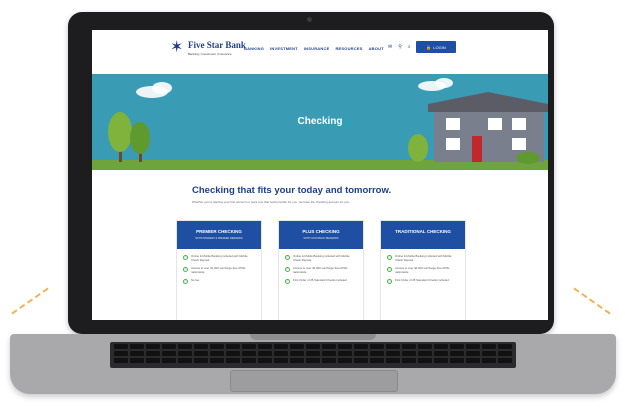  I want to click on card-header: TRADITIONAL CHECKING, so click(423, 235).